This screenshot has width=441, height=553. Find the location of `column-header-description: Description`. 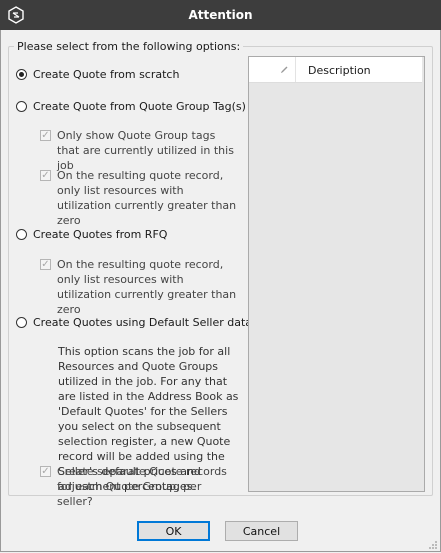

column-header-description: Description is located at coordinates (339, 70).